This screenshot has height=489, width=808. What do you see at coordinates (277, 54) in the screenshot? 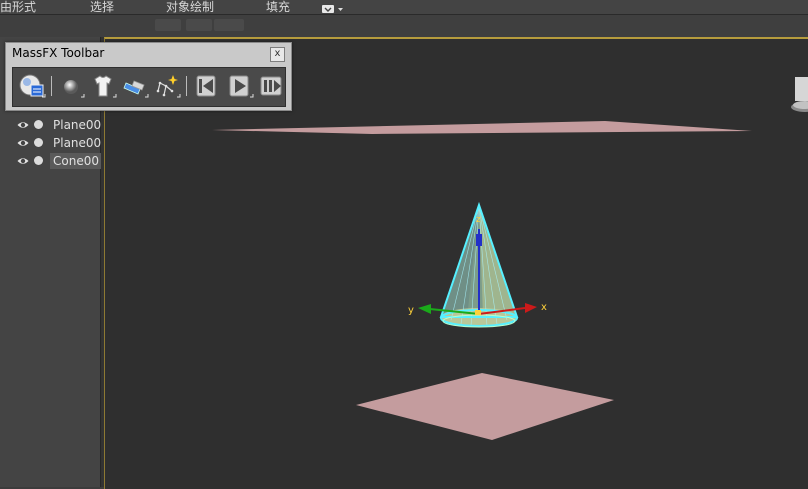
I see `close-button: x` at bounding box center [277, 54].